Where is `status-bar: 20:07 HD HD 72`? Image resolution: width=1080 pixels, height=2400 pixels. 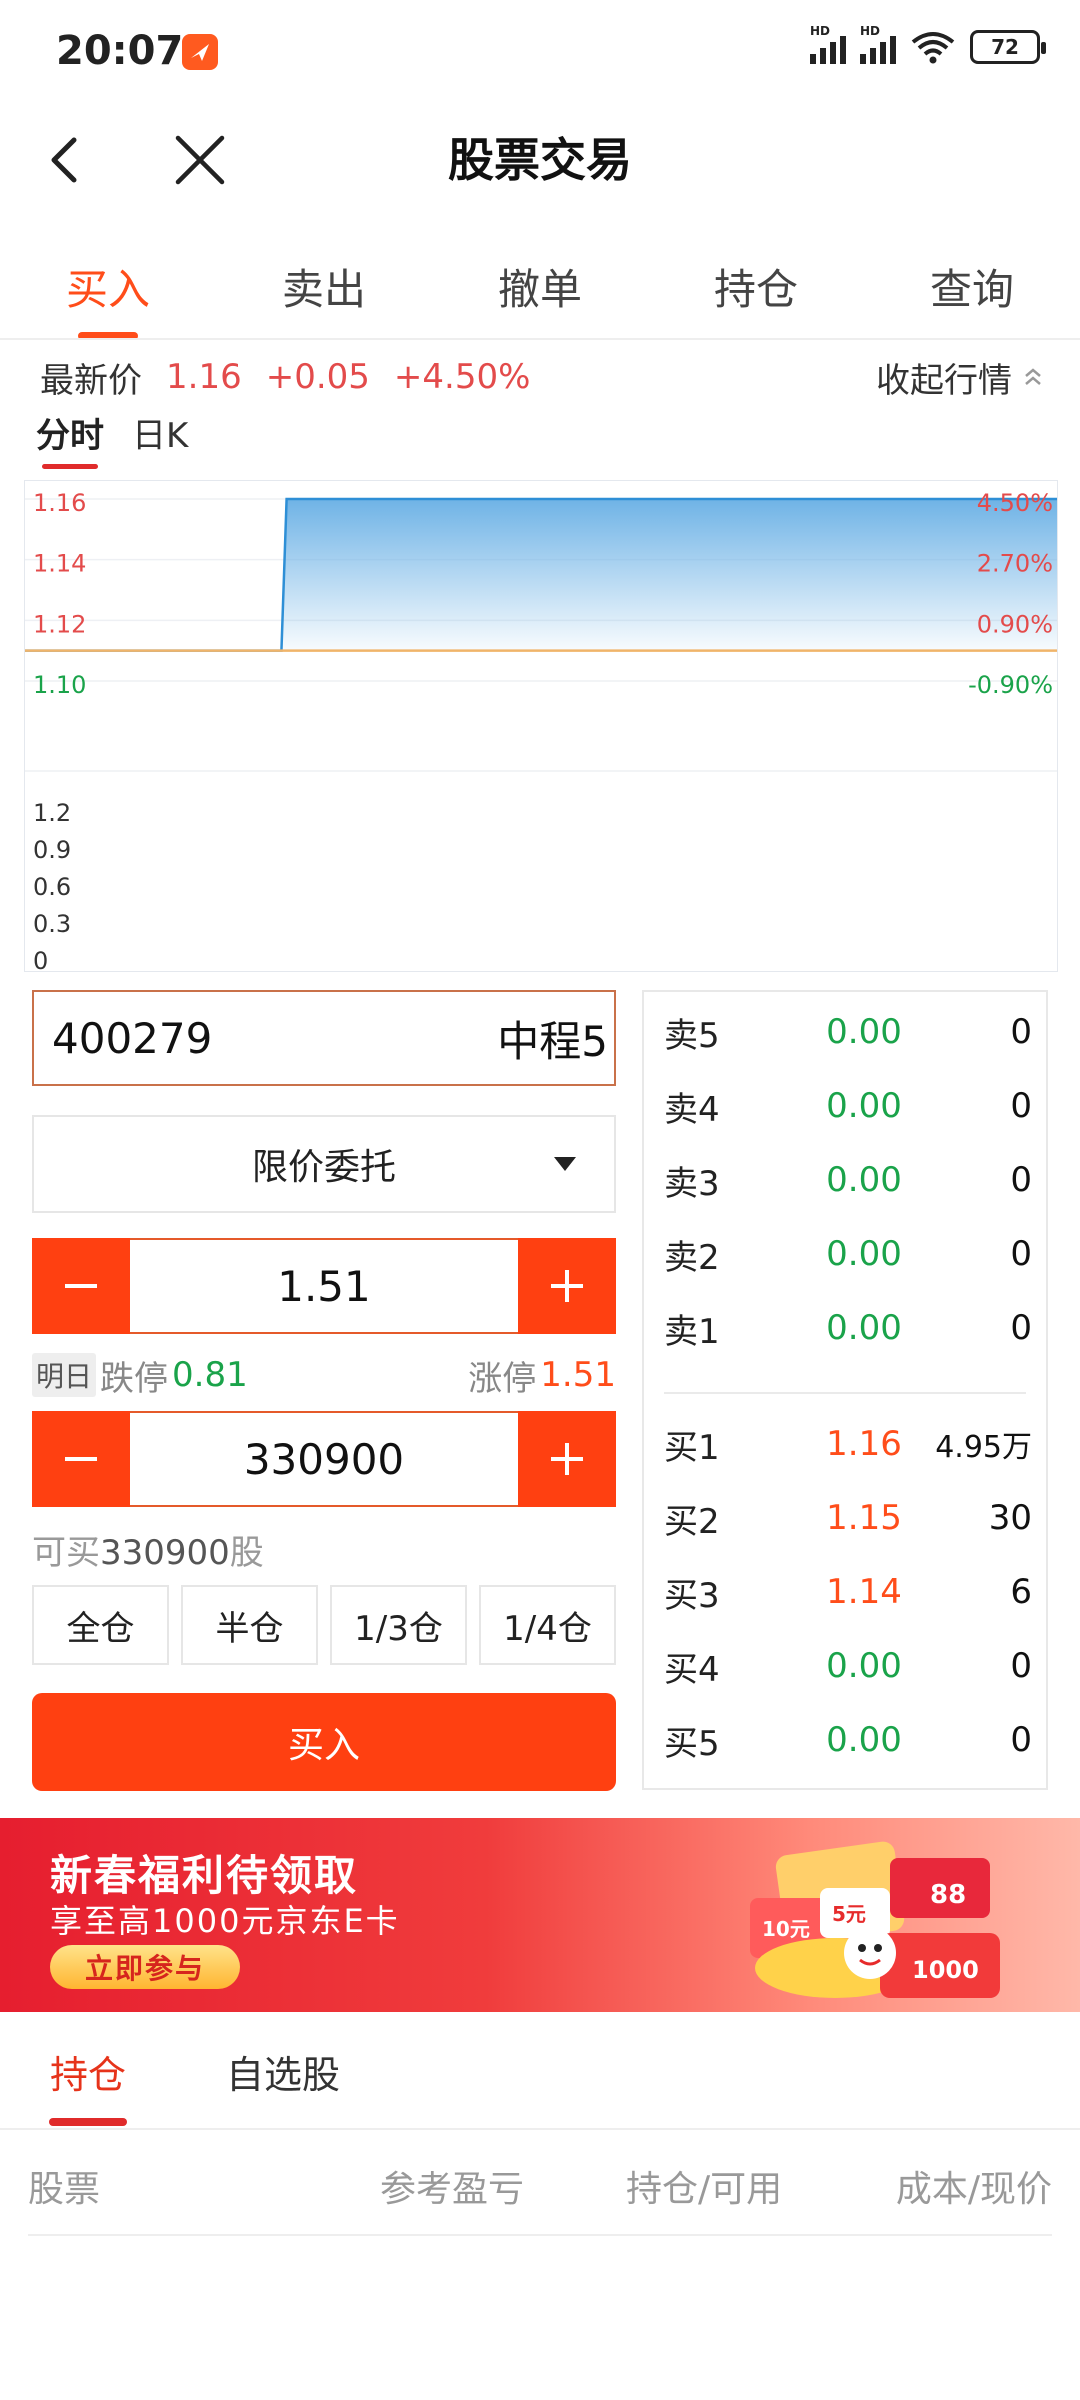 status-bar: 20:07 HD HD 72 is located at coordinates (540, 52).